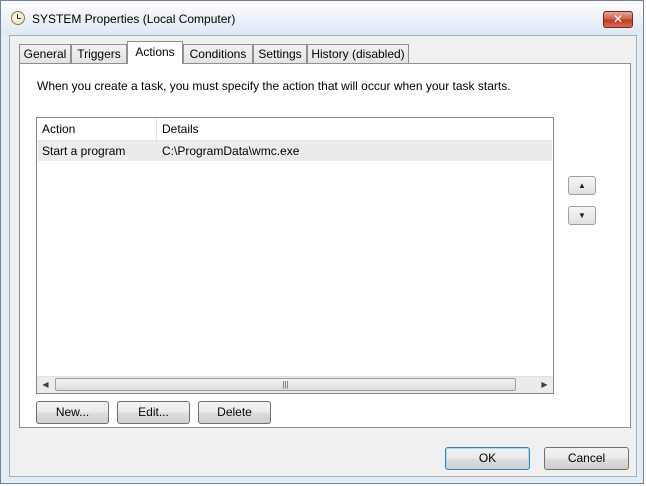  I want to click on move-up-button: ▲, so click(582, 185).